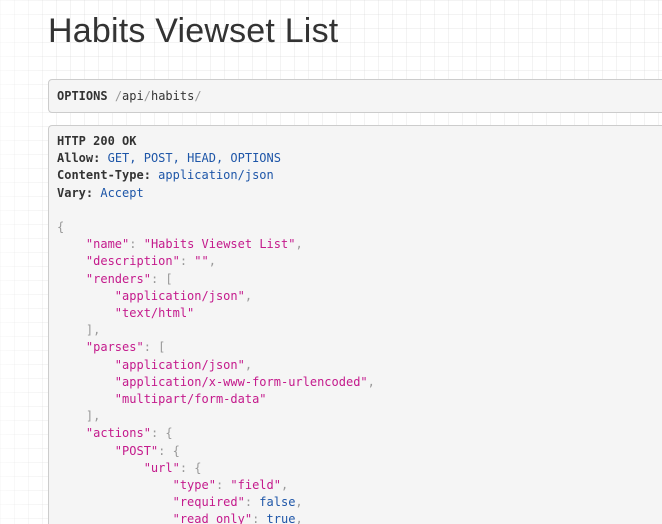 This screenshot has width=662, height=524. What do you see at coordinates (104, 175) in the screenshot?
I see `header-name-content-type: Content-Type:` at bounding box center [104, 175].